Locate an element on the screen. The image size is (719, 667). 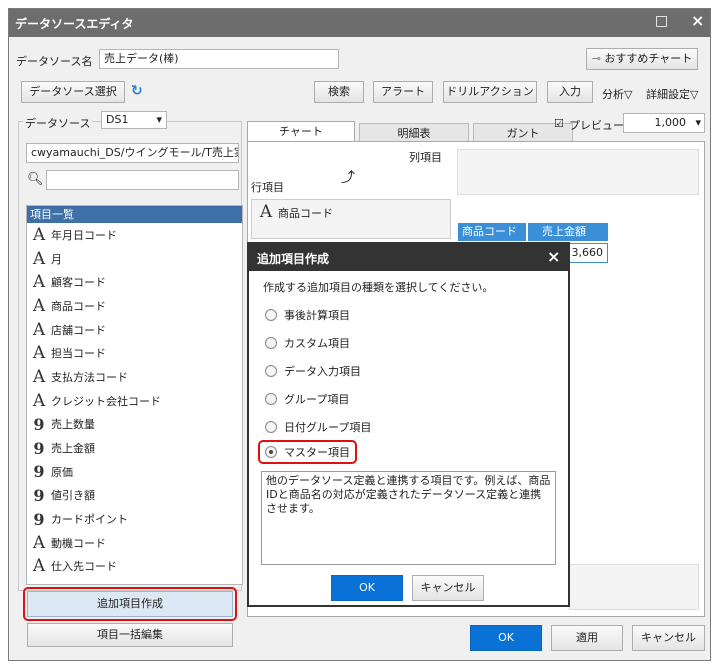
list-item: A 年月日コード is located at coordinates (134, 235).